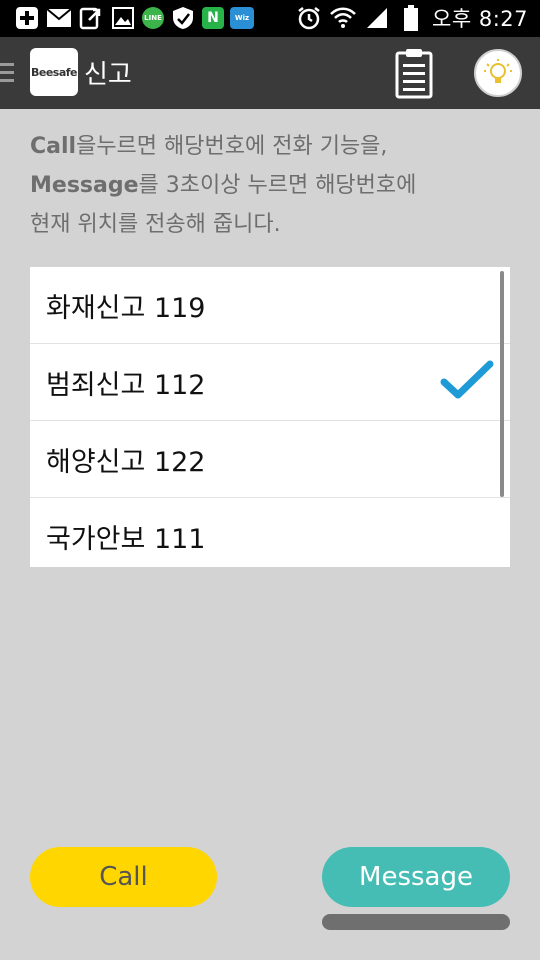 The height and width of the screenshot is (960, 540). Describe the element at coordinates (108, 75) in the screenshot. I see `page-title: 신고` at that location.